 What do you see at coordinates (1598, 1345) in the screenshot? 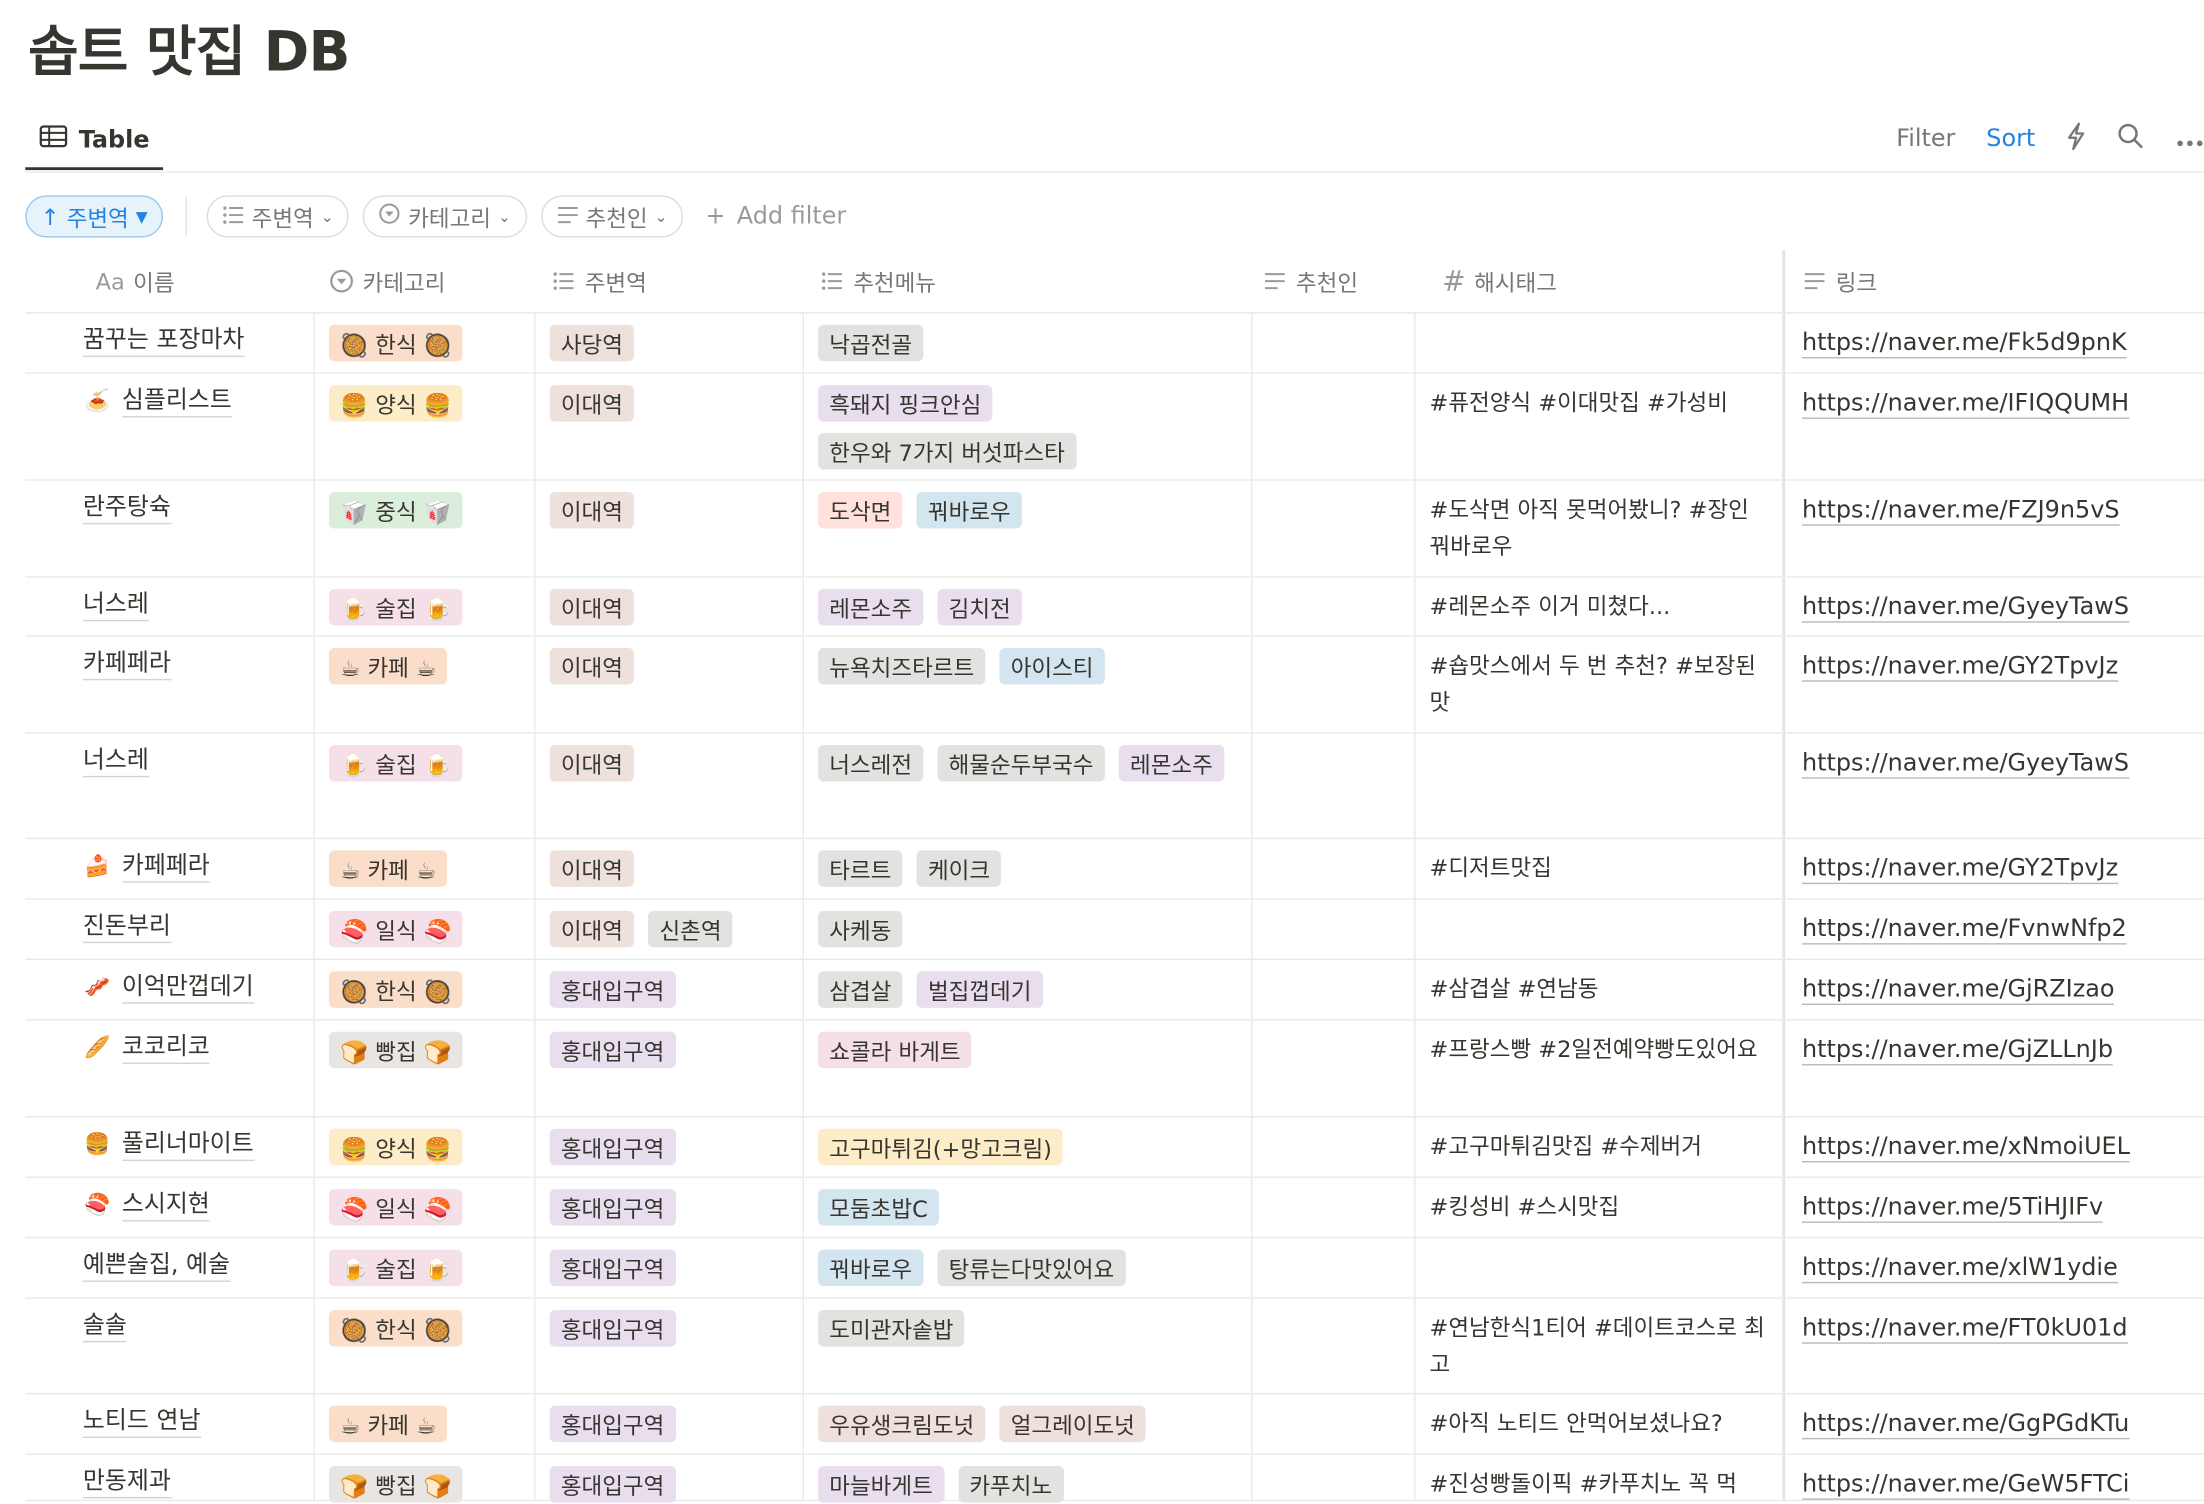
I see `cell-hashtag: #연남한식1티어 #데이트코스로 최고` at bounding box center [1598, 1345].